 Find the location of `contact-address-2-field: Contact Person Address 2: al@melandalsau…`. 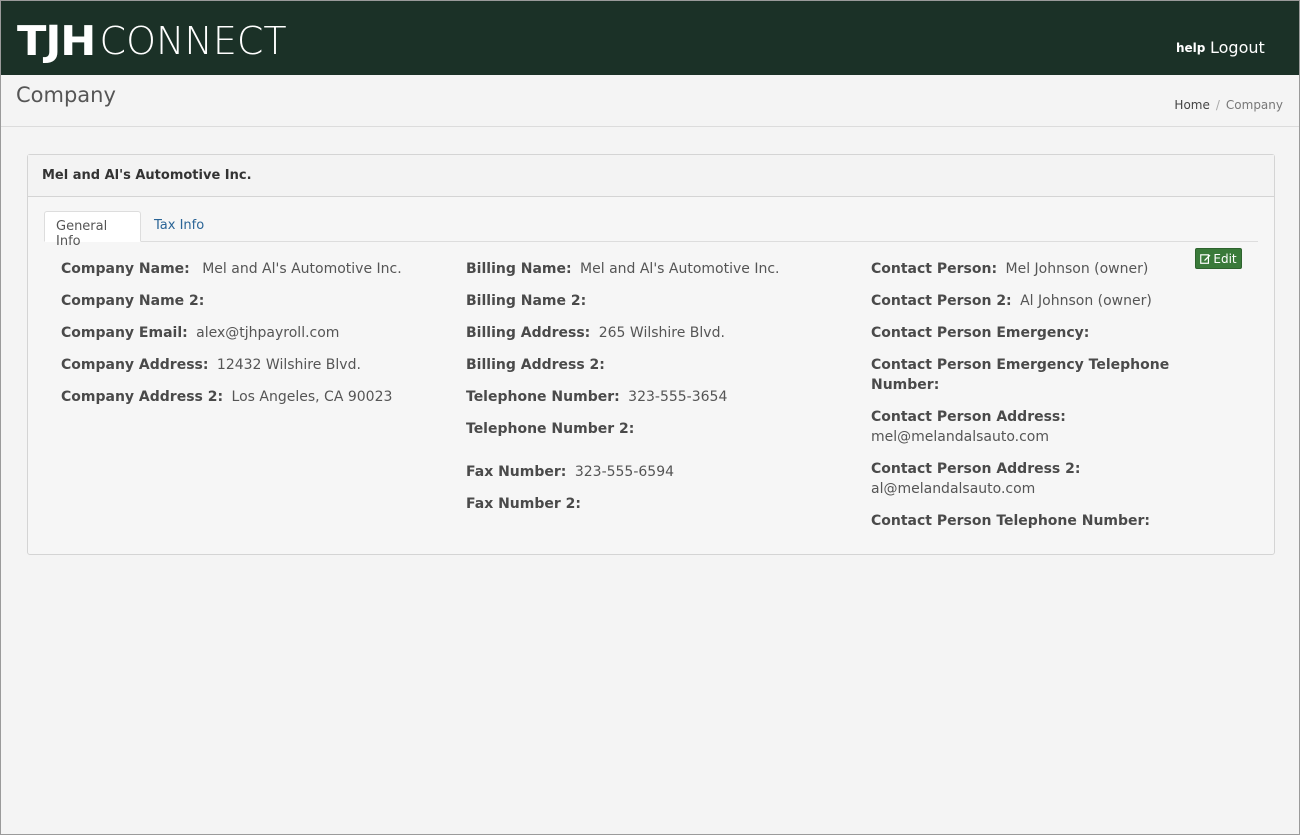

contact-address-2-field: Contact Person Address 2: al@melandalsau… is located at coordinates (1021, 479).